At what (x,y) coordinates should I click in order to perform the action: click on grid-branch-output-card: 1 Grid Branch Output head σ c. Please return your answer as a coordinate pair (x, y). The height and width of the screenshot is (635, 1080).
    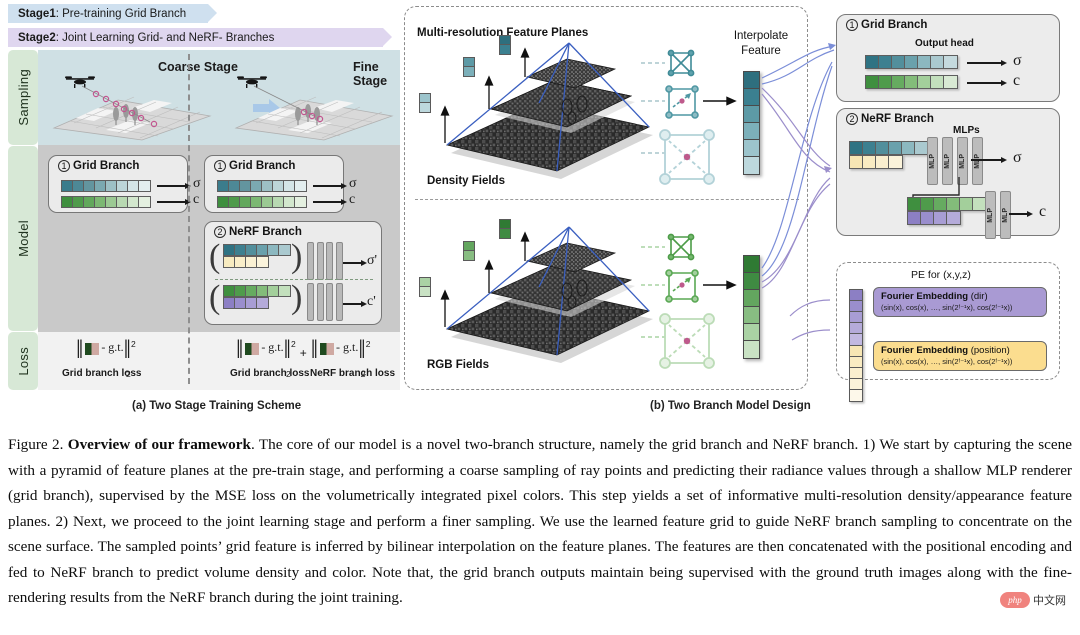
    Looking at the image, I should click on (948, 58).